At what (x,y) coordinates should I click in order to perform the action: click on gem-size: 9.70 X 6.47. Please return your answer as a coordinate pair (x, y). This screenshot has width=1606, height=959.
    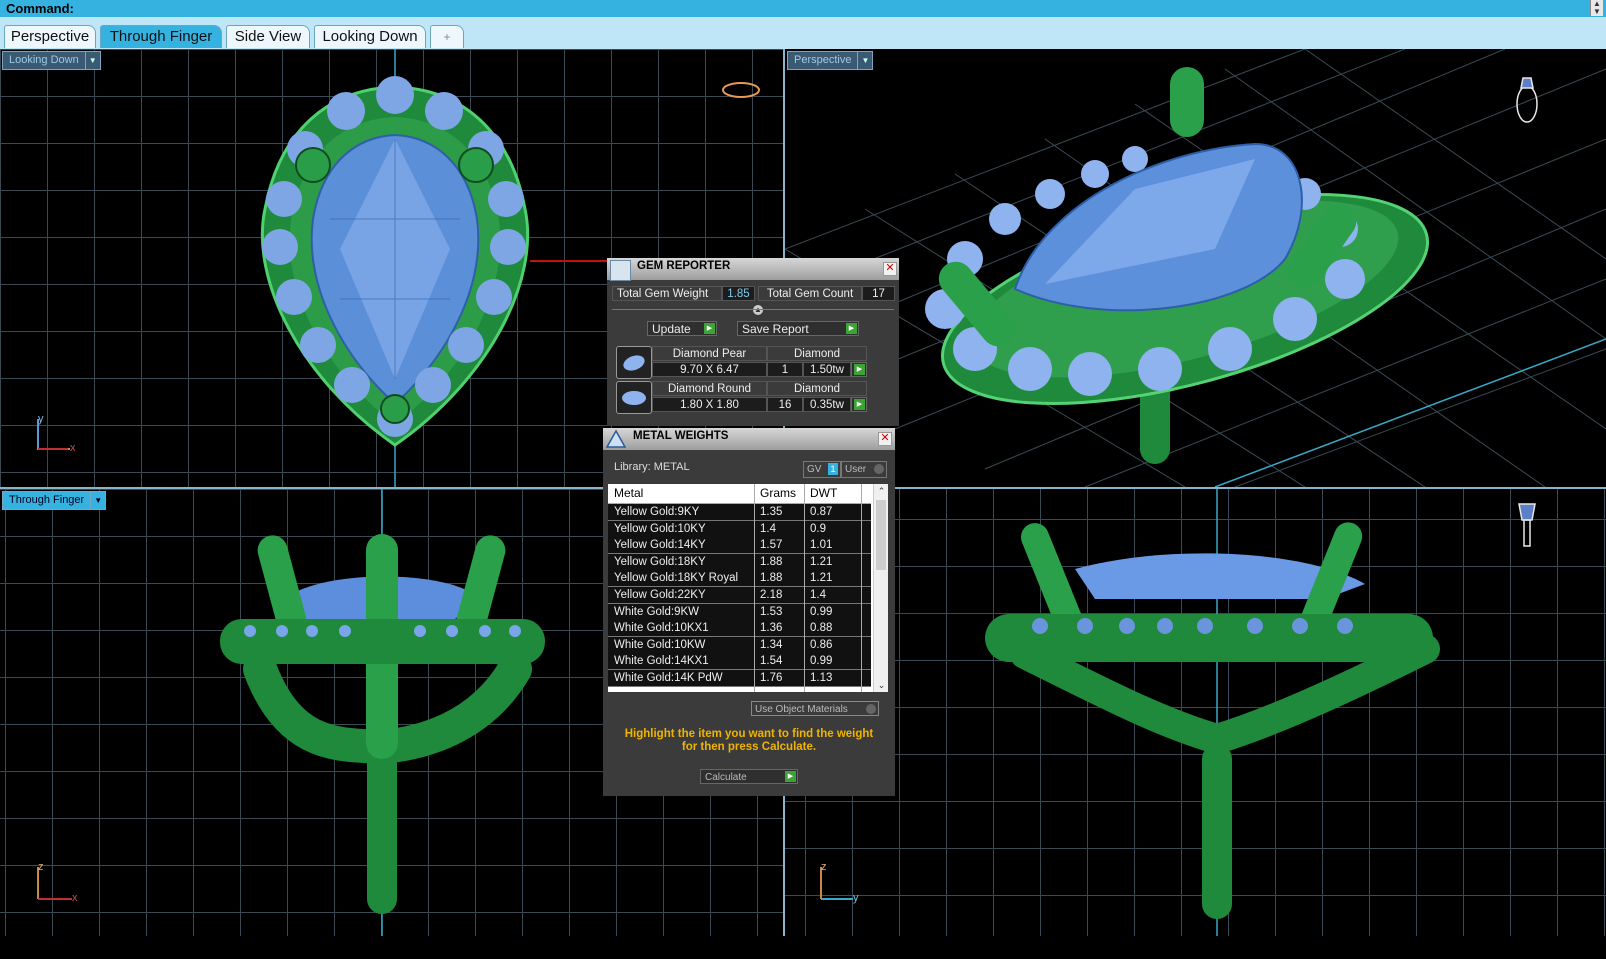
    Looking at the image, I should click on (709, 369).